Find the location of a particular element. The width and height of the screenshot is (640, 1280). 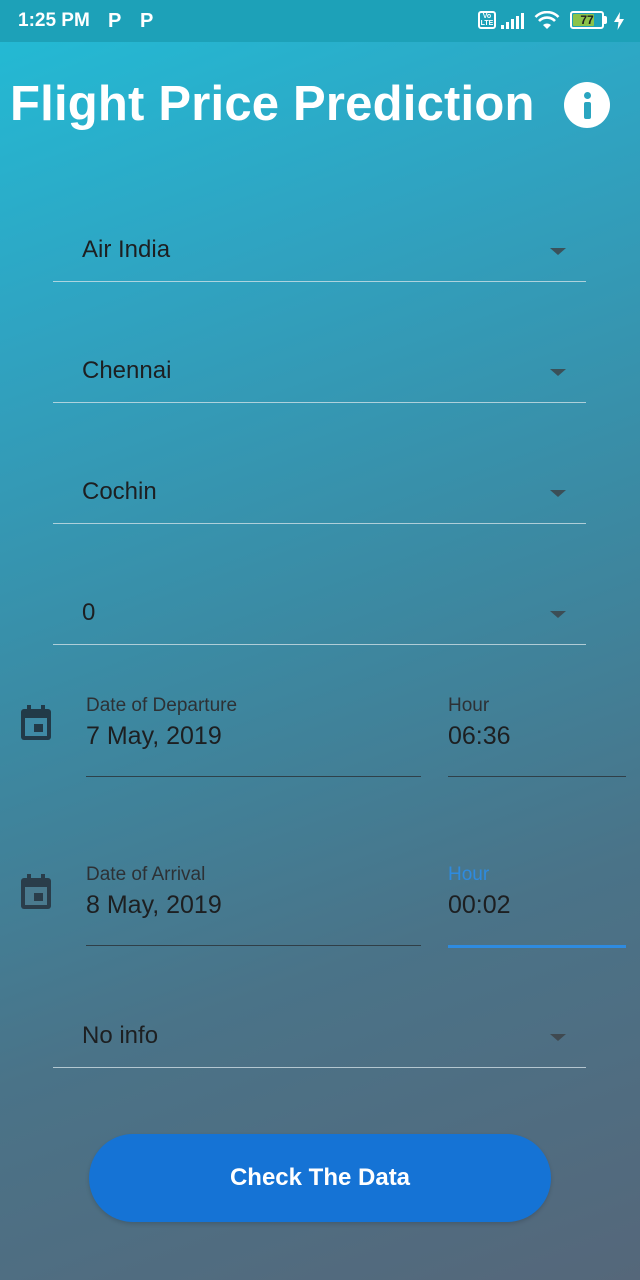

arrival-date-value: 8 May, 2019 is located at coordinates (154, 905).